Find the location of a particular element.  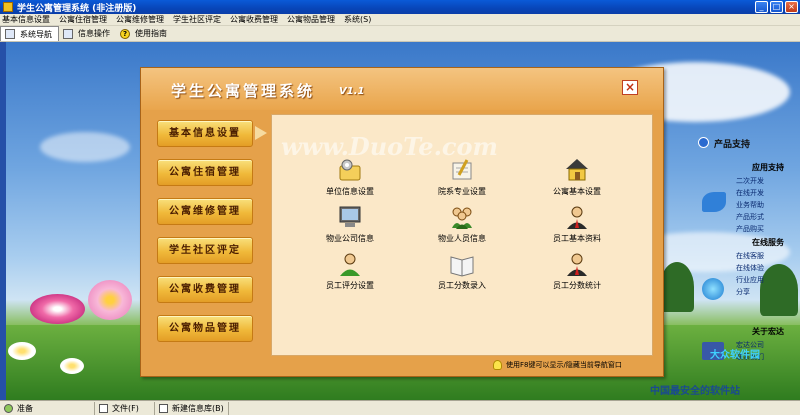

f8-hint: 使用F8键可以显示/隐藏当前导航窗口 is located at coordinates (557, 365).